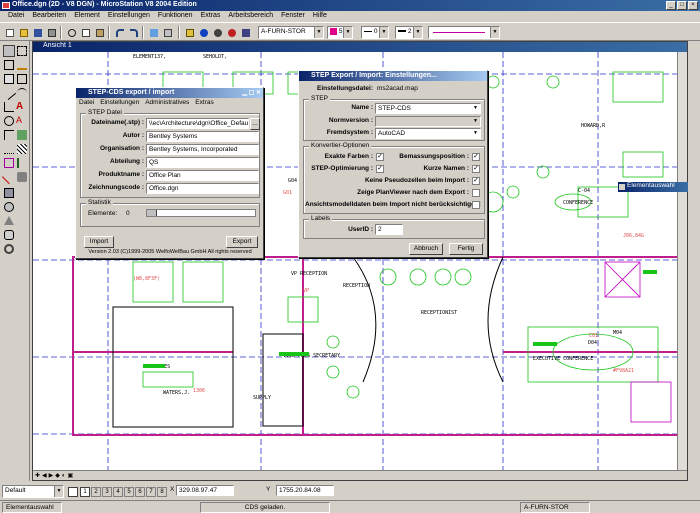  I want to click on modify-icon, so click(9, 163).